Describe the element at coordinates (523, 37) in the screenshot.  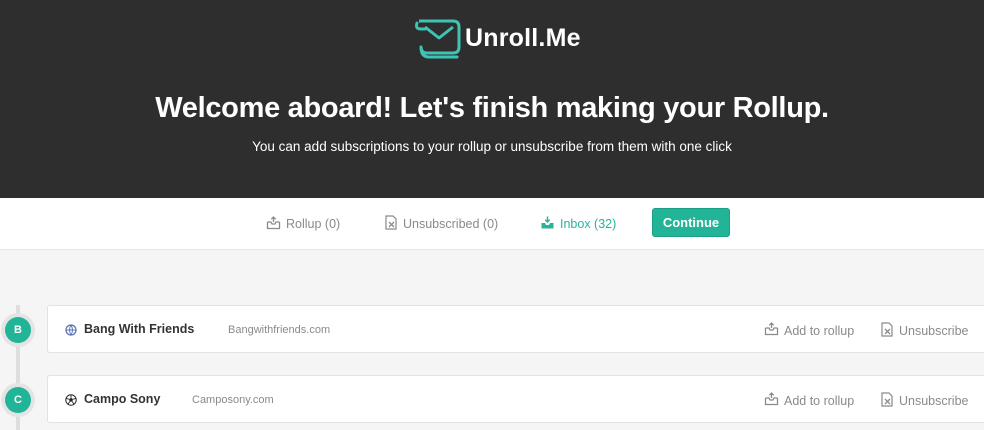
I see `brand-name: Unroll.Me` at that location.